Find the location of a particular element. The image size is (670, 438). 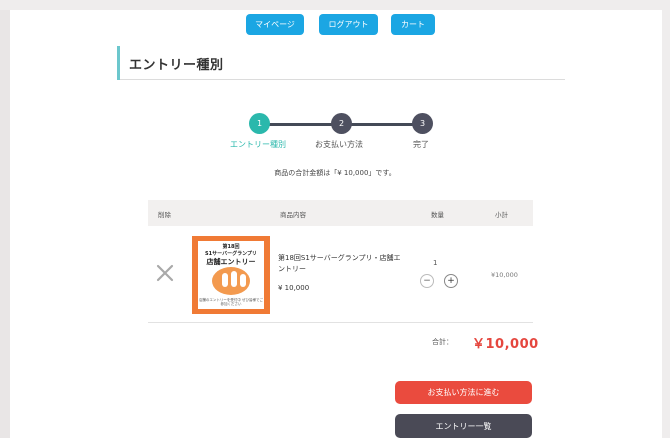

thumbnail-line-2: S1サーバーグランプリ is located at coordinates (231, 254).